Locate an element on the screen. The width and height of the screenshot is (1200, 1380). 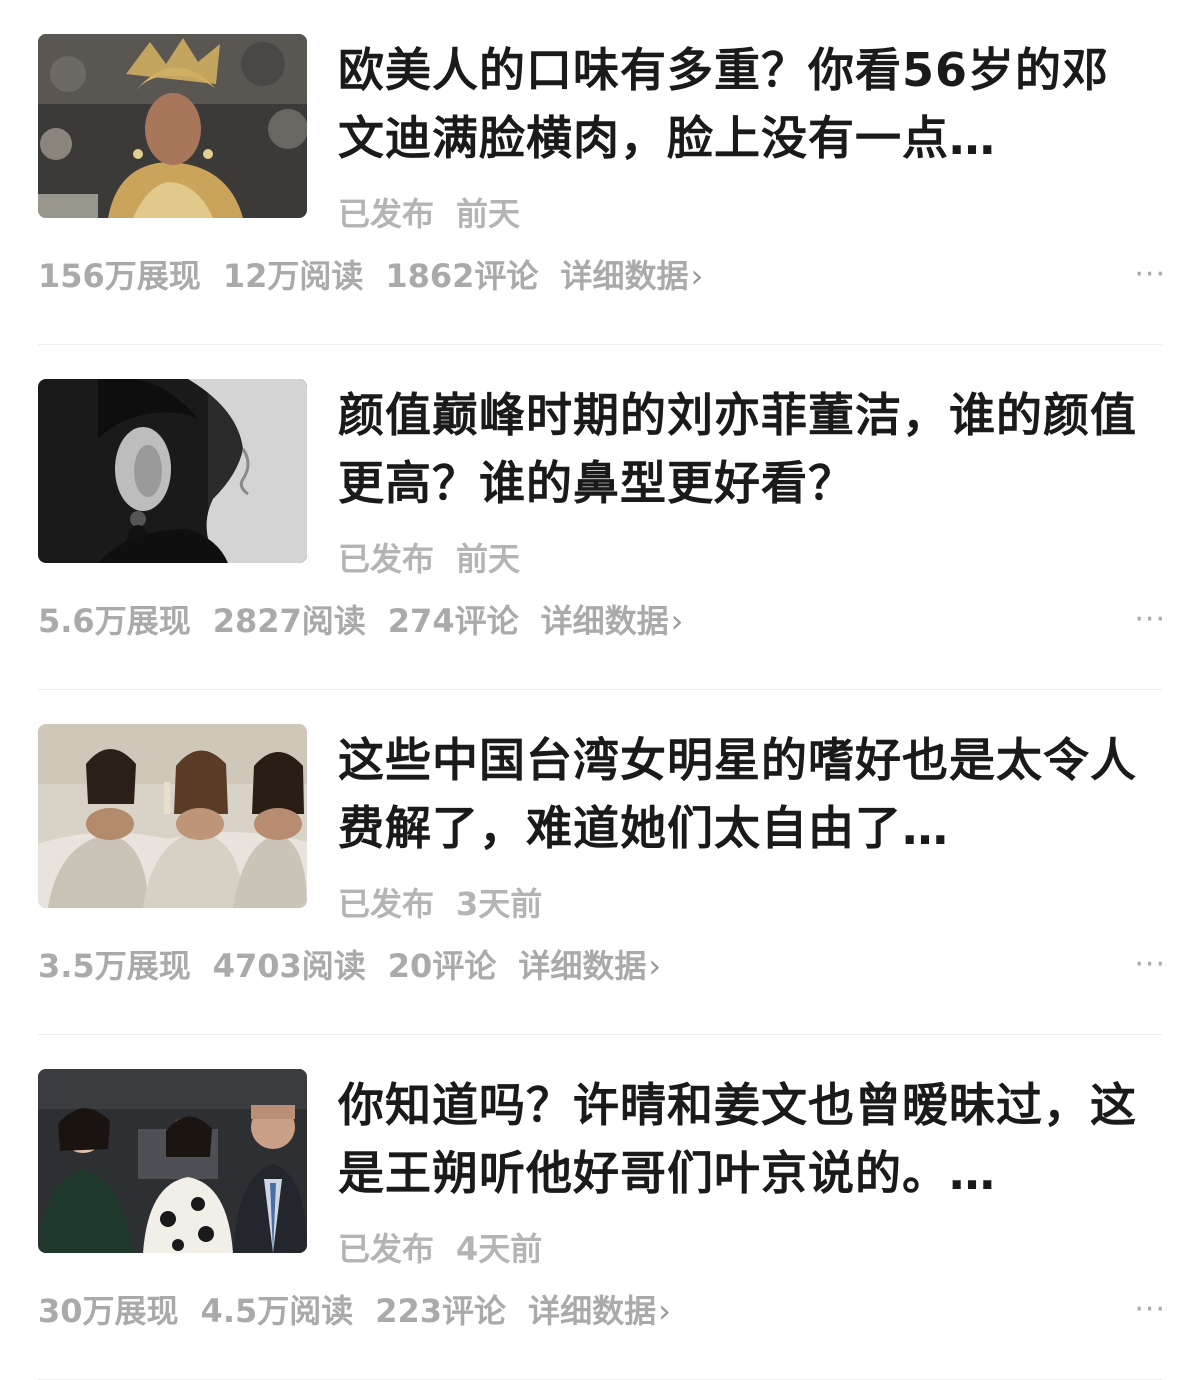
publish-status-line: 已发布 4天前 is located at coordinates (440, 1249).